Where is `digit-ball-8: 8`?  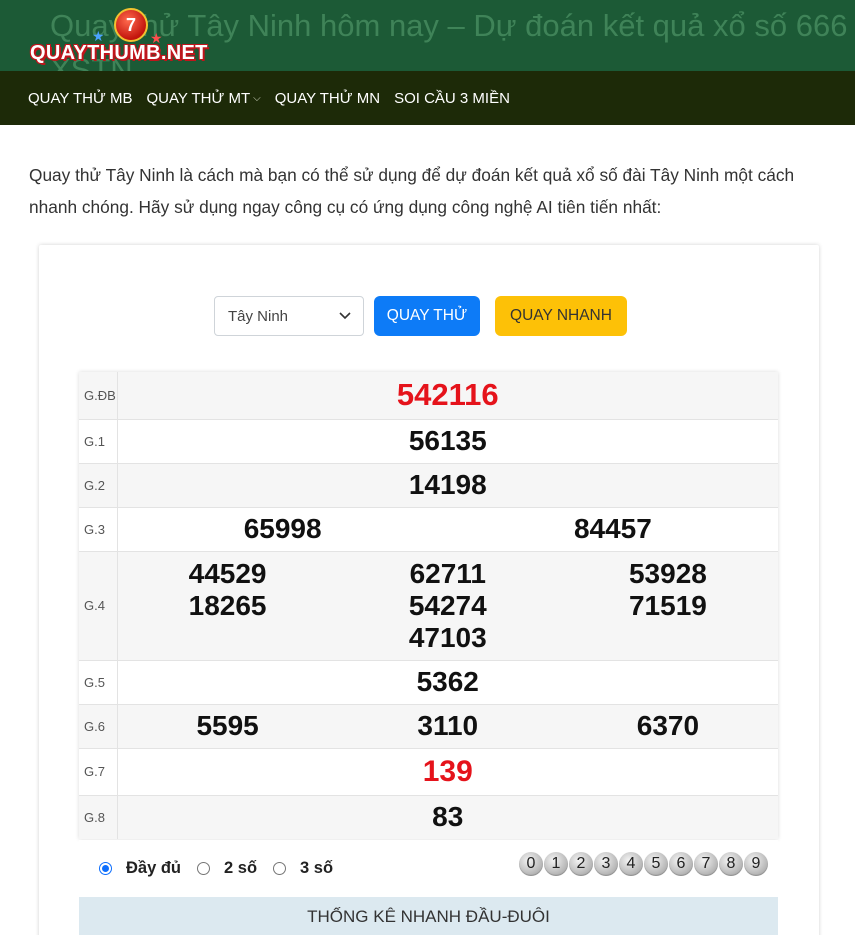 digit-ball-8: 8 is located at coordinates (731, 864).